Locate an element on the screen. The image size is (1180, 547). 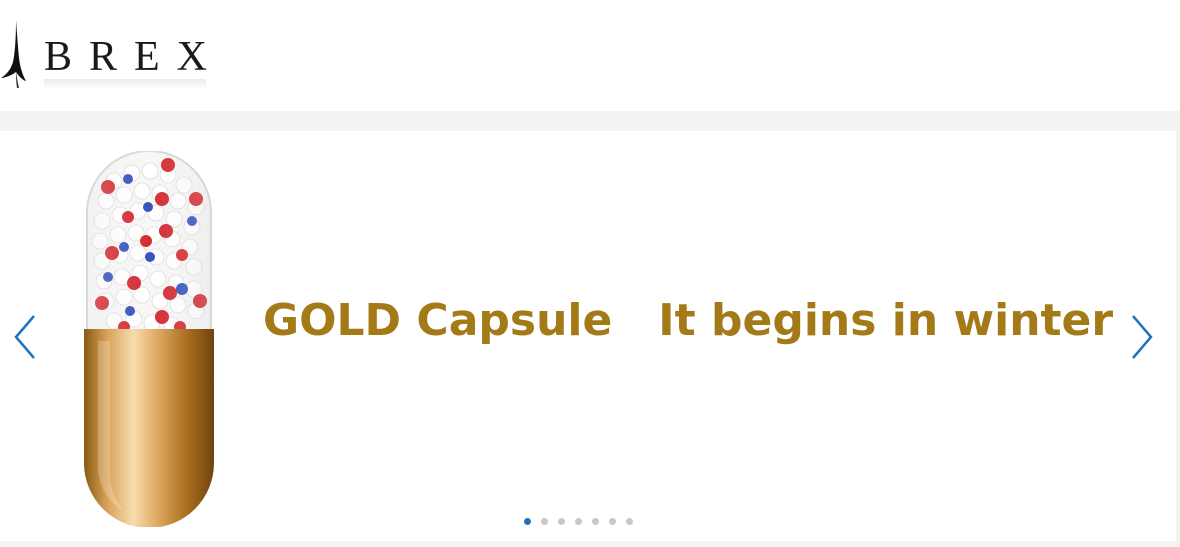
next-slide-button is located at coordinates (1142, 337).